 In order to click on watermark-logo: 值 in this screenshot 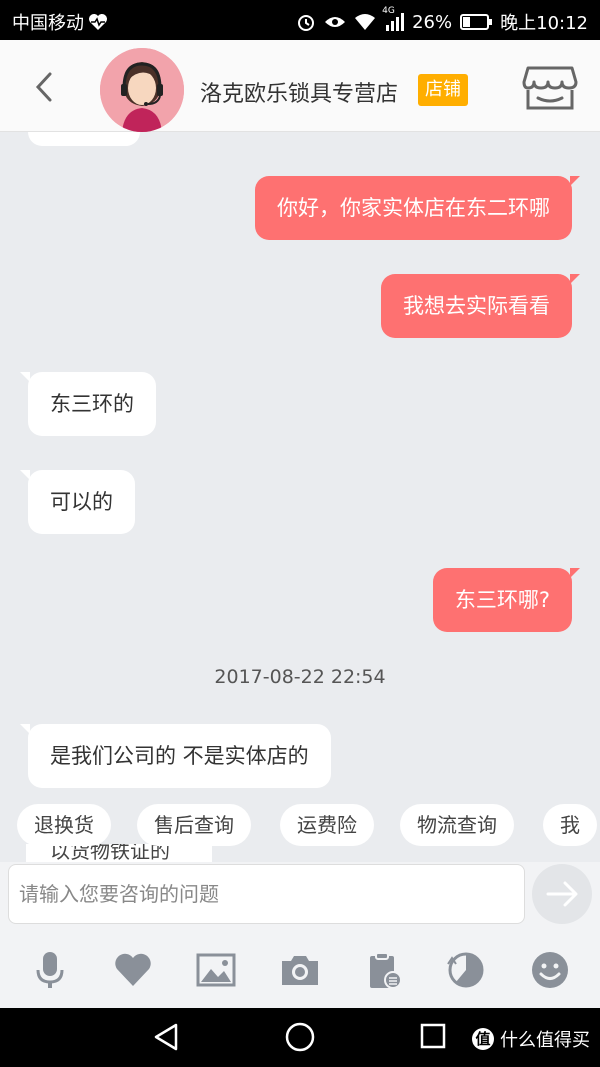, I will do `click(483, 1039)`.